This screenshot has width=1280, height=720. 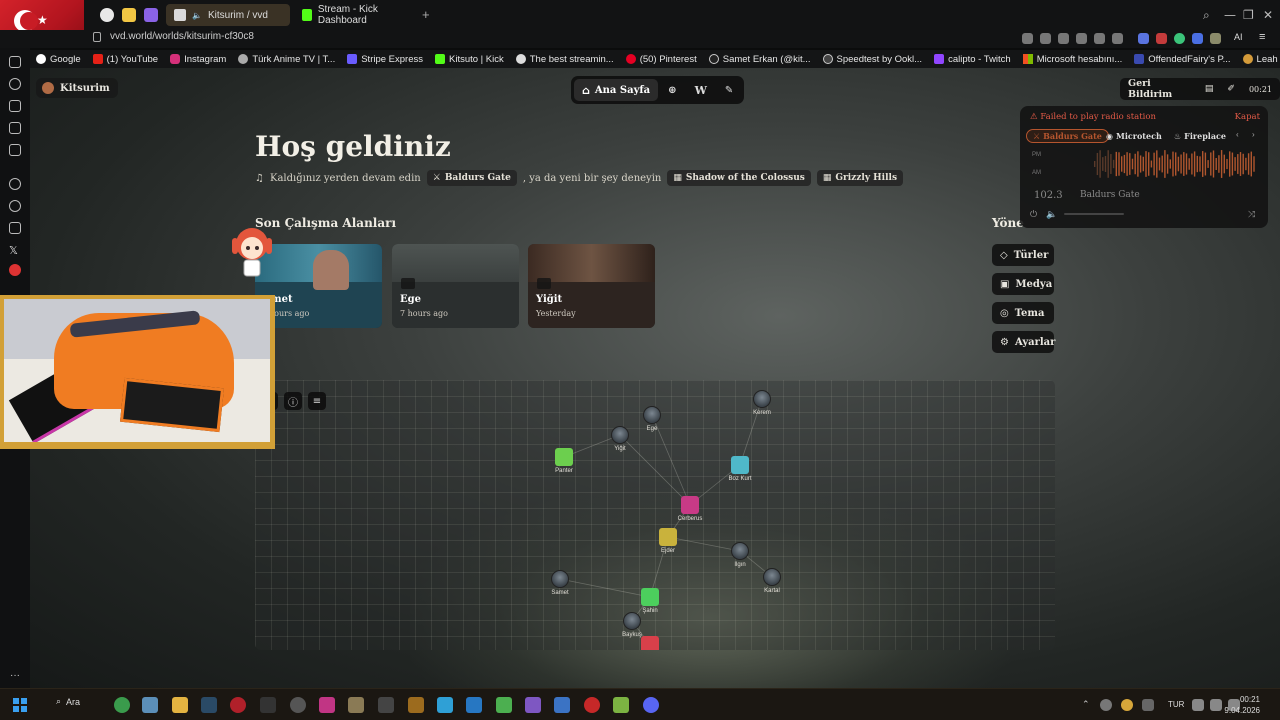 What do you see at coordinates (15, 62) in the screenshot?
I see `gx-control-icon` at bounding box center [15, 62].